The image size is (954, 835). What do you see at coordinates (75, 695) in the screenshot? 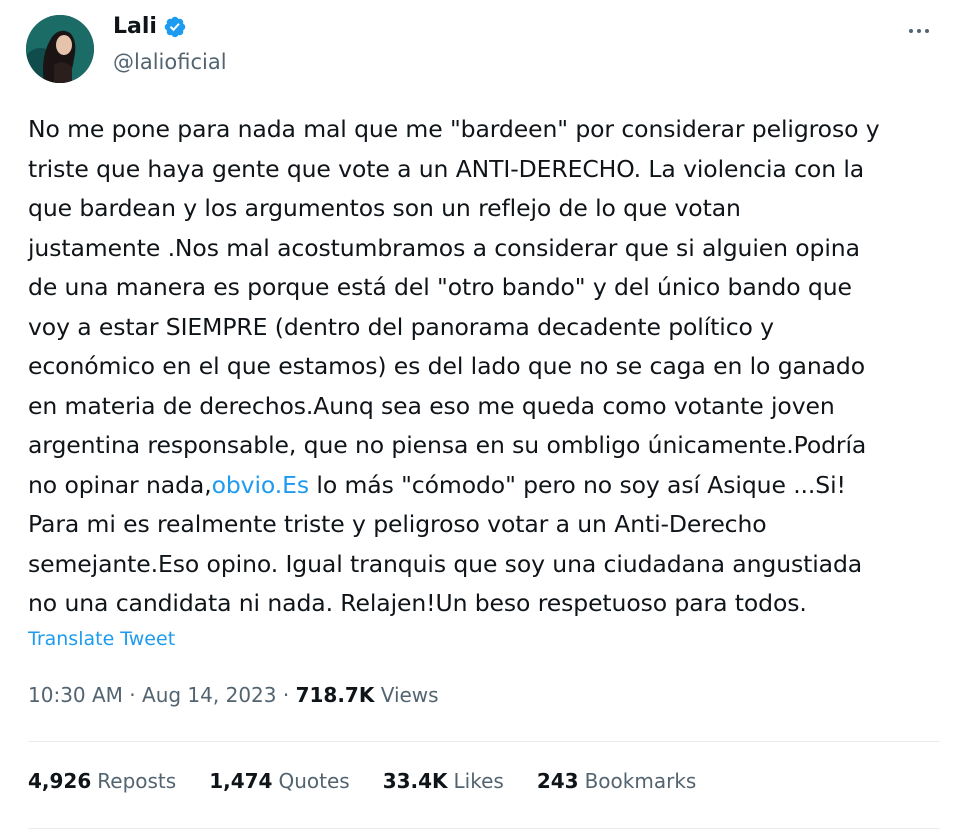
I see `tweet-time: 10:30 AM` at bounding box center [75, 695].